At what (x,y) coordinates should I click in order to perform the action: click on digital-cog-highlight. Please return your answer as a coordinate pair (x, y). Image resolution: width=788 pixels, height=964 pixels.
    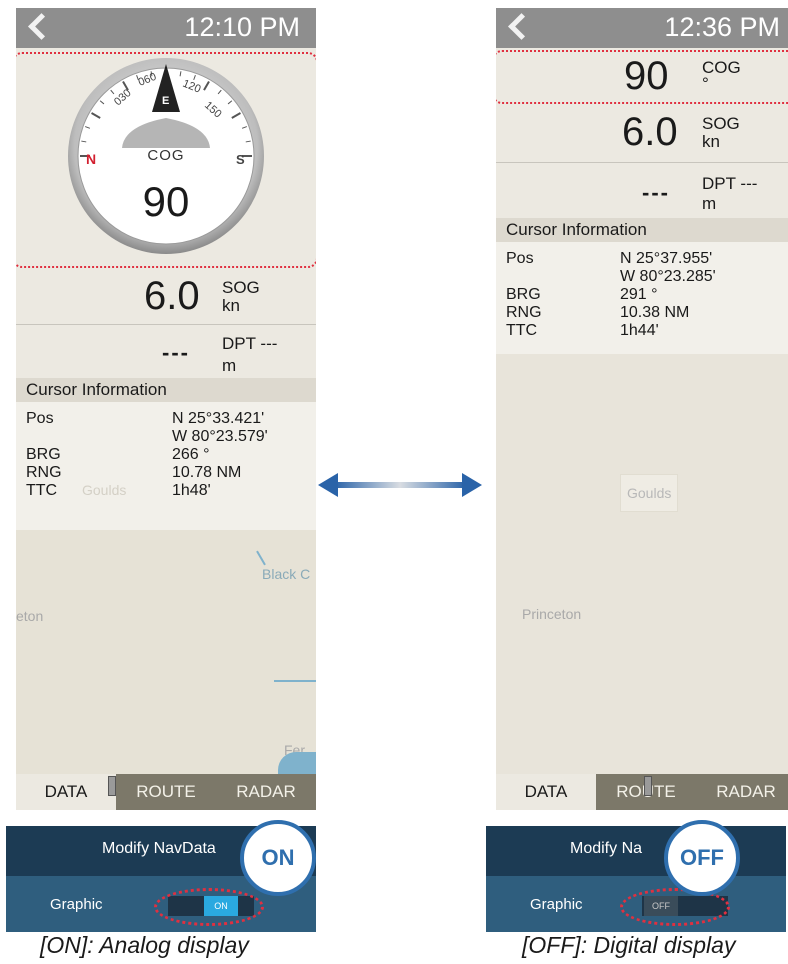
    Looking at the image, I should click on (642, 77).